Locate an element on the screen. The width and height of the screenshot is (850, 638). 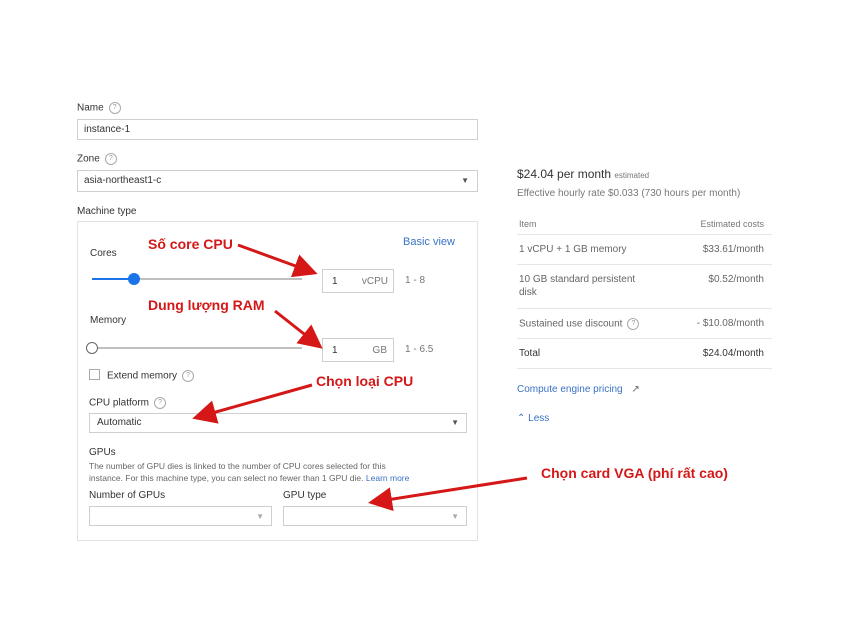
annotation-cpu: Số core CPU is located at coordinates (190, 244).